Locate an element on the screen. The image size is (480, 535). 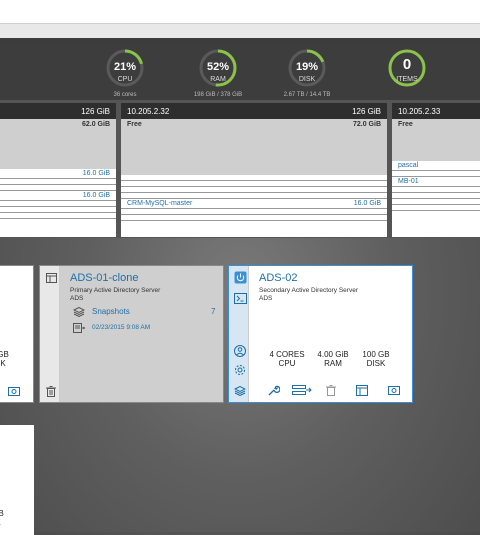
snapshot-date: 02/23/2015 9:08 AM is located at coordinates (121, 327).